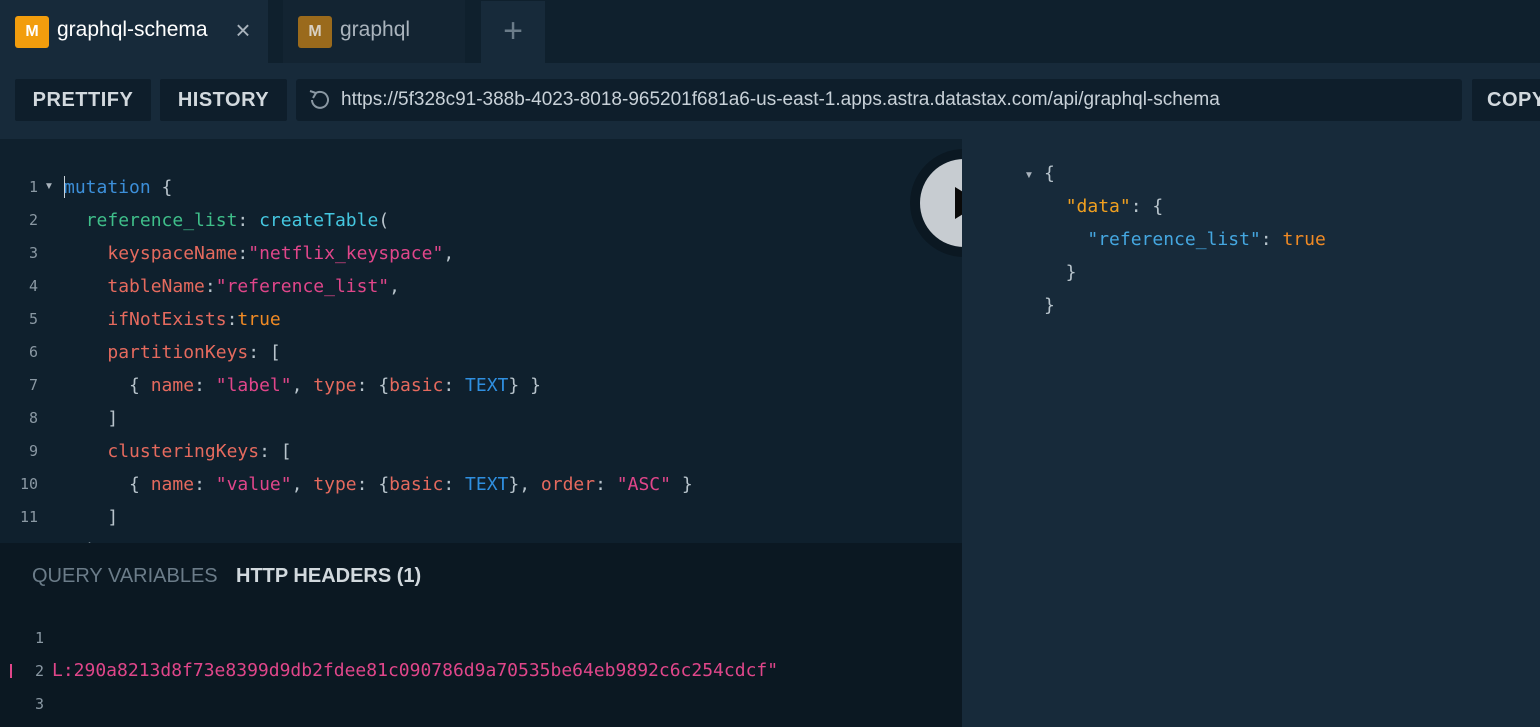 This screenshot has width=1540, height=727. Describe the element at coordinates (33, 352) in the screenshot. I see `line-number: 6` at that location.